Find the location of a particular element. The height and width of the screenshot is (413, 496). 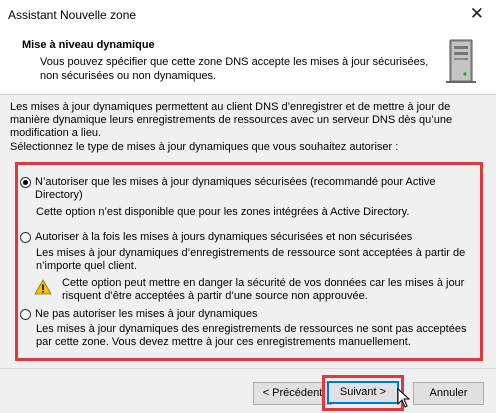

title-bar: Assistant Nouvelle zone ✕ is located at coordinates (248, 15).